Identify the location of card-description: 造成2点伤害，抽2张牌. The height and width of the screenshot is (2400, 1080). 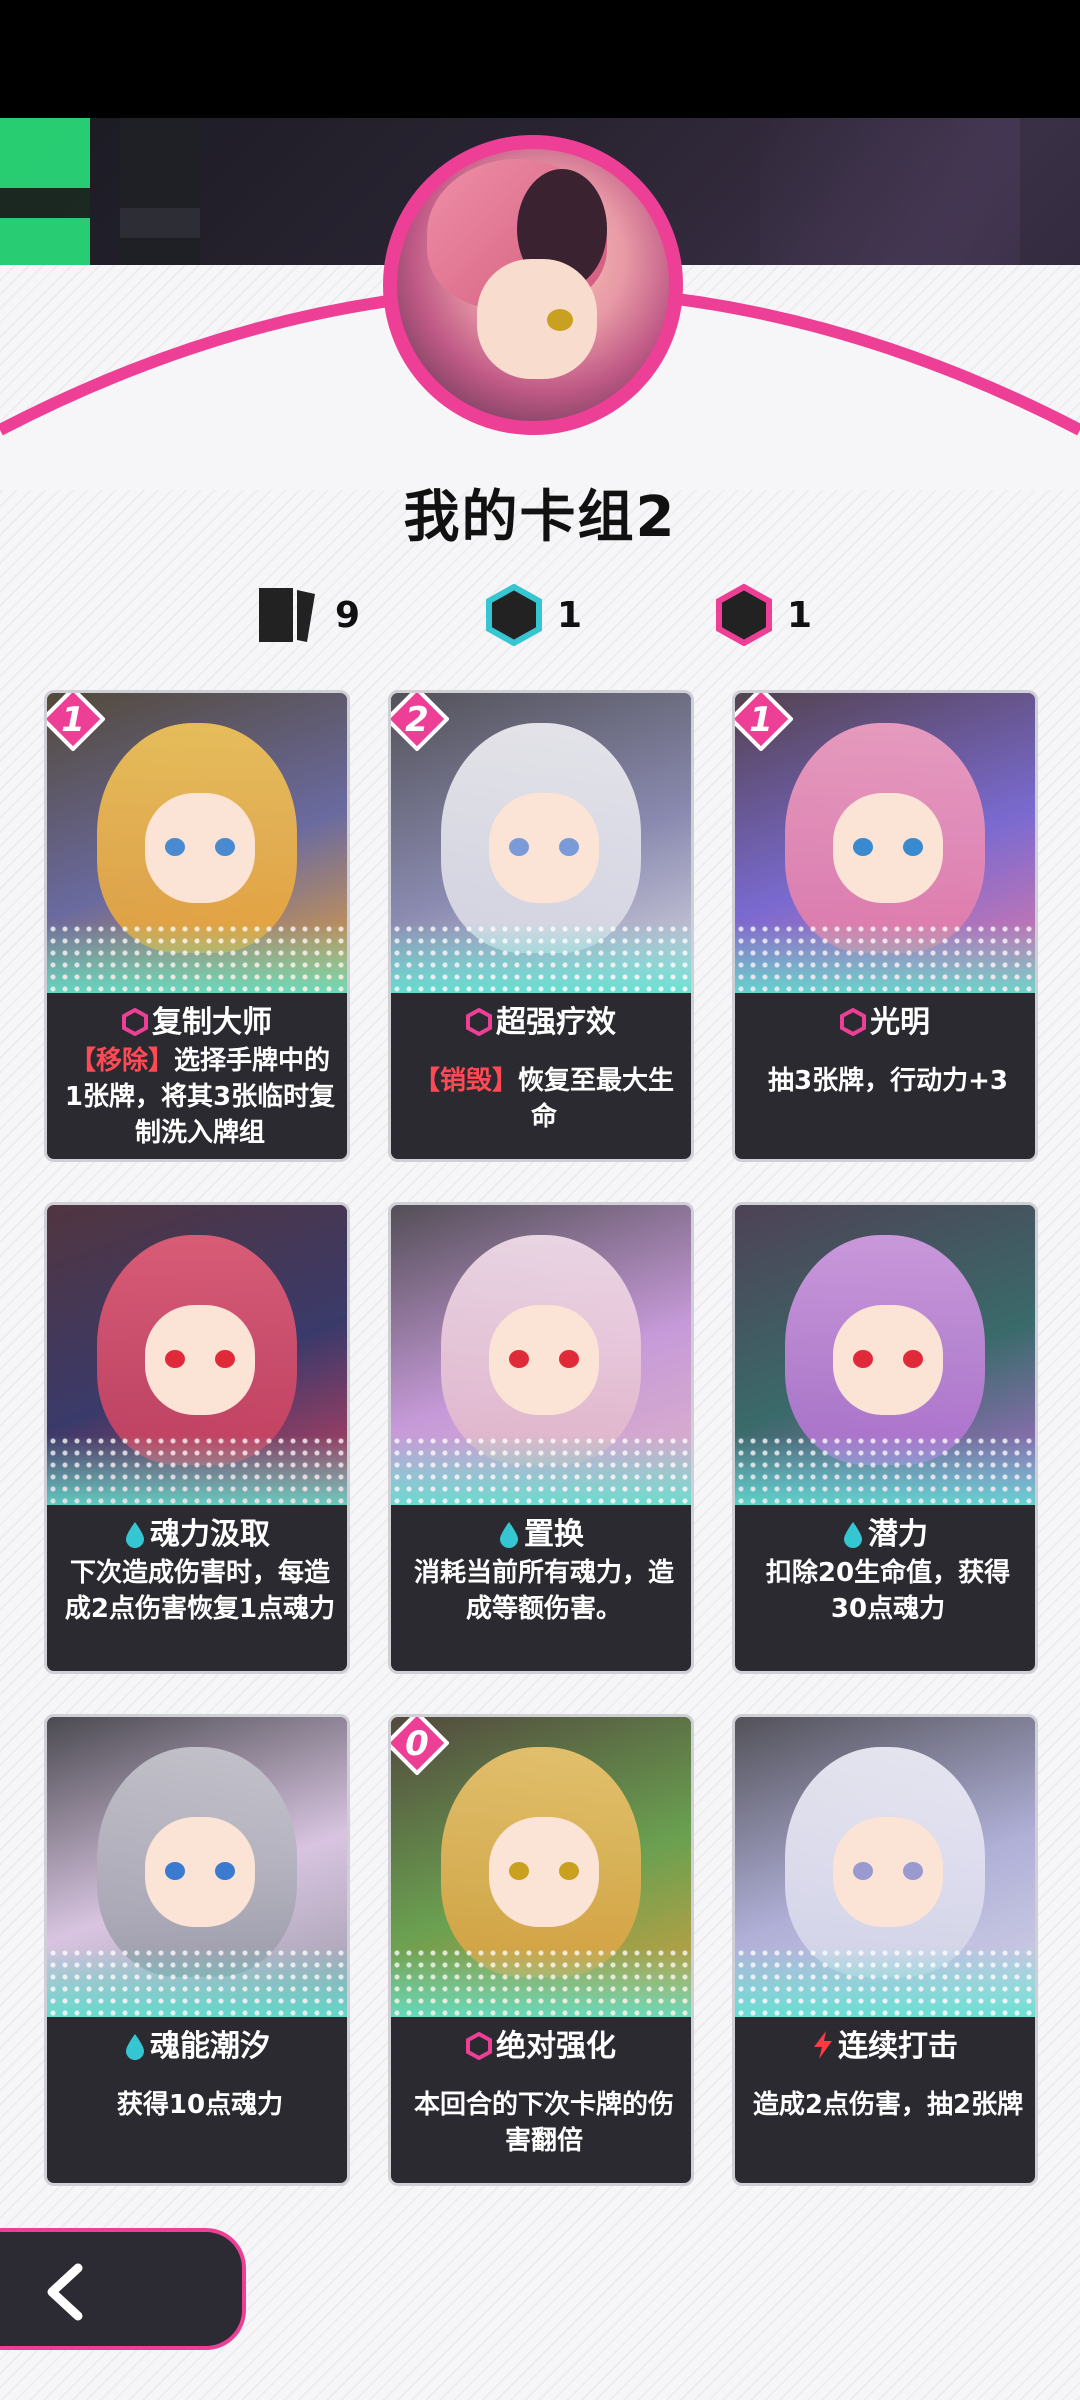
(888, 2105).